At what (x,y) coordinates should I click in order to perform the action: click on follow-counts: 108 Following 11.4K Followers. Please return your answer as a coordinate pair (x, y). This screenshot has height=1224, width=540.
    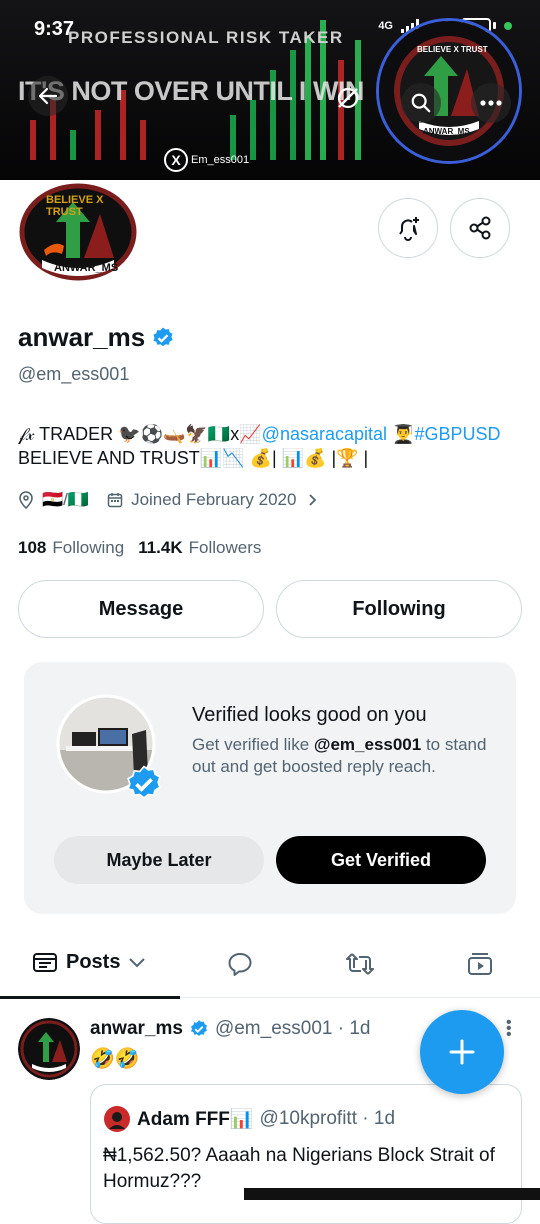
    Looking at the image, I should click on (139, 548).